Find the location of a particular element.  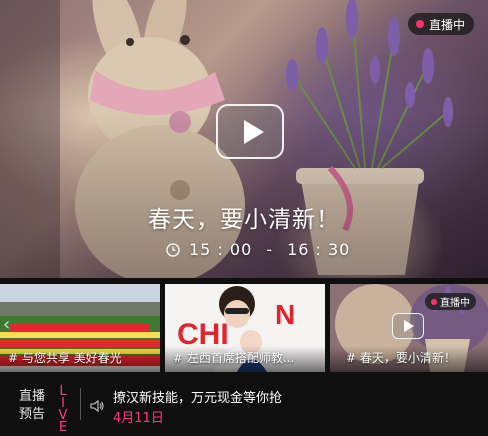

svg-text: N is located at coordinates (285, 314).